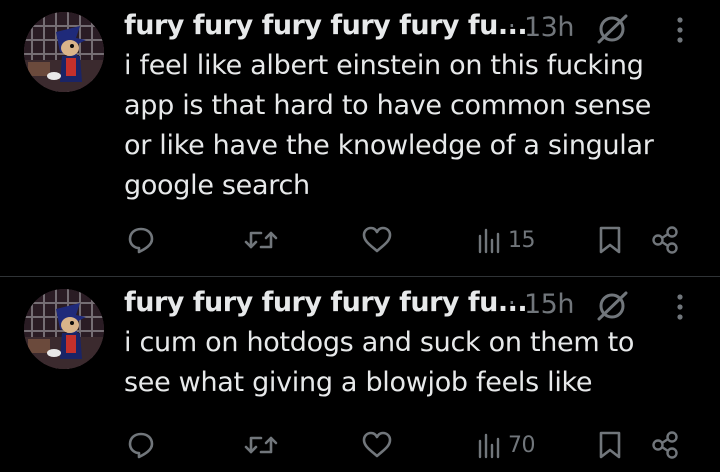 The height and width of the screenshot is (472, 720). What do you see at coordinates (358, 382) in the screenshot?
I see `post-text-line: see what giving a blowjob feels like` at bounding box center [358, 382].